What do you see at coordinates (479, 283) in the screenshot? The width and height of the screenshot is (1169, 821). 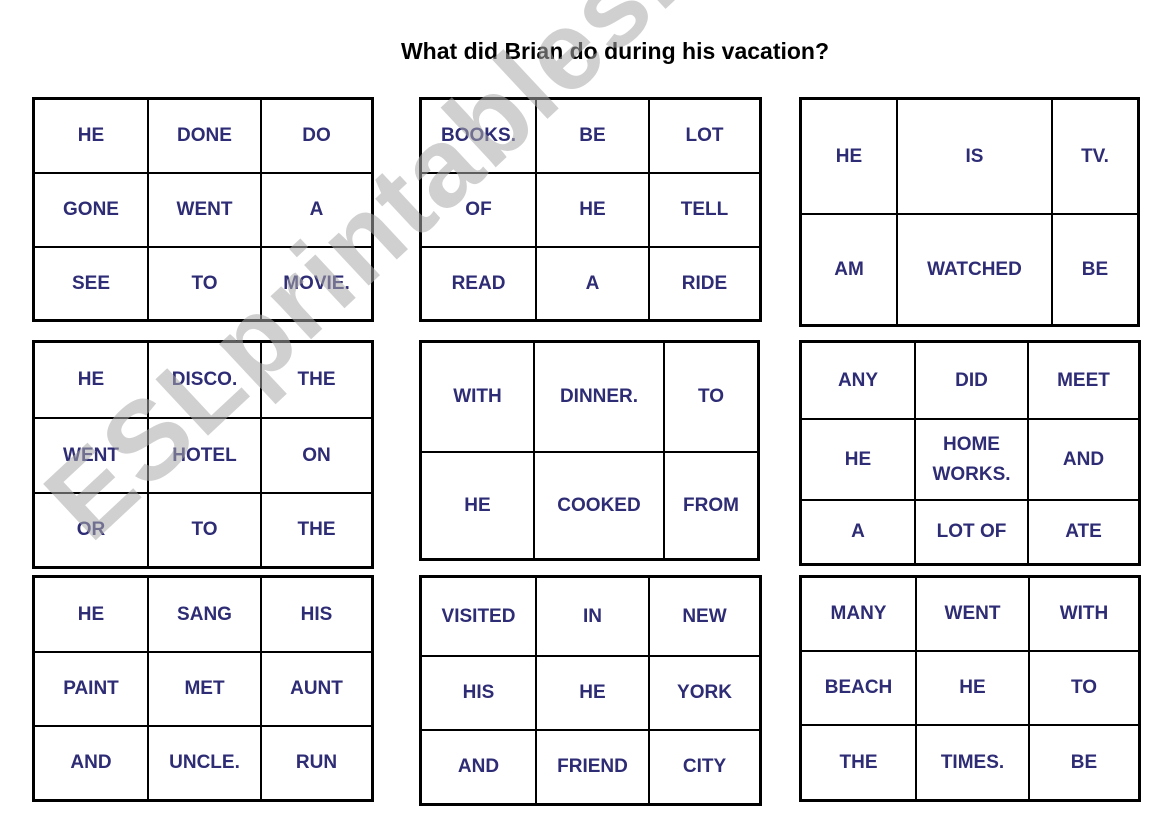 I see `word-cell: READ` at bounding box center [479, 283].